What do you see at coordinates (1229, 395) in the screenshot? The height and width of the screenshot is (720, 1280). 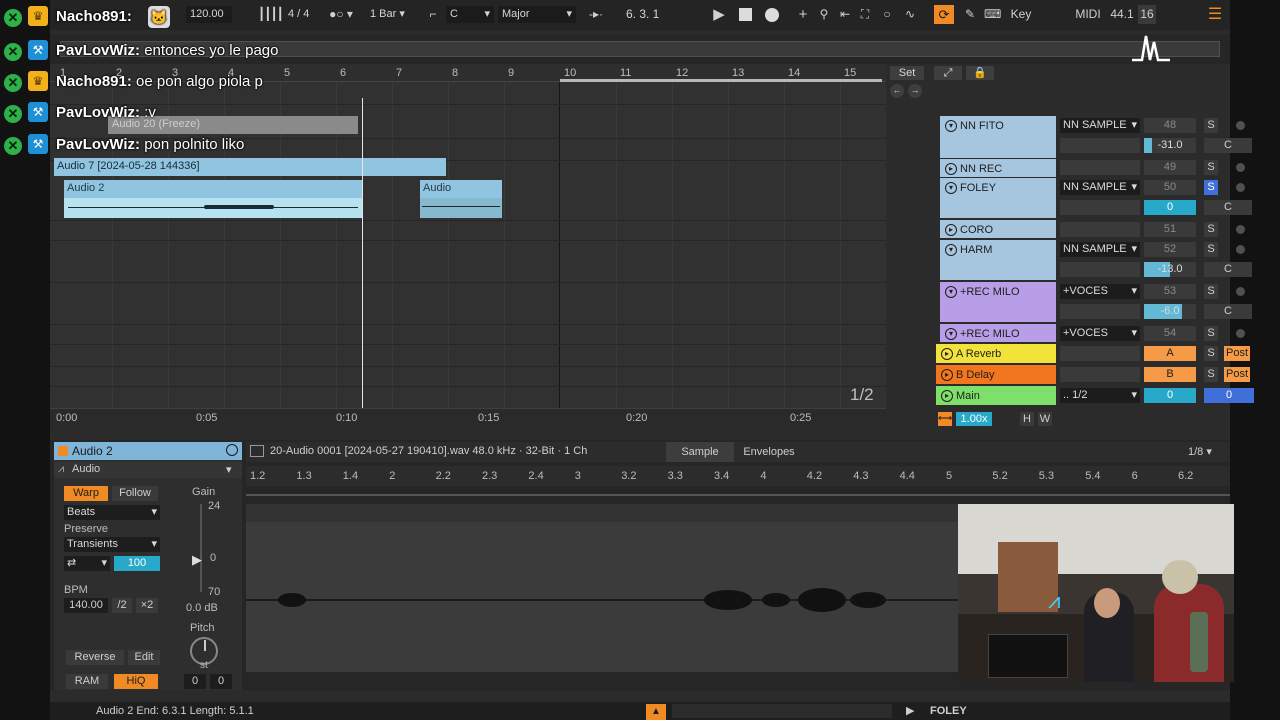 I see `main-pan: 0` at bounding box center [1229, 395].